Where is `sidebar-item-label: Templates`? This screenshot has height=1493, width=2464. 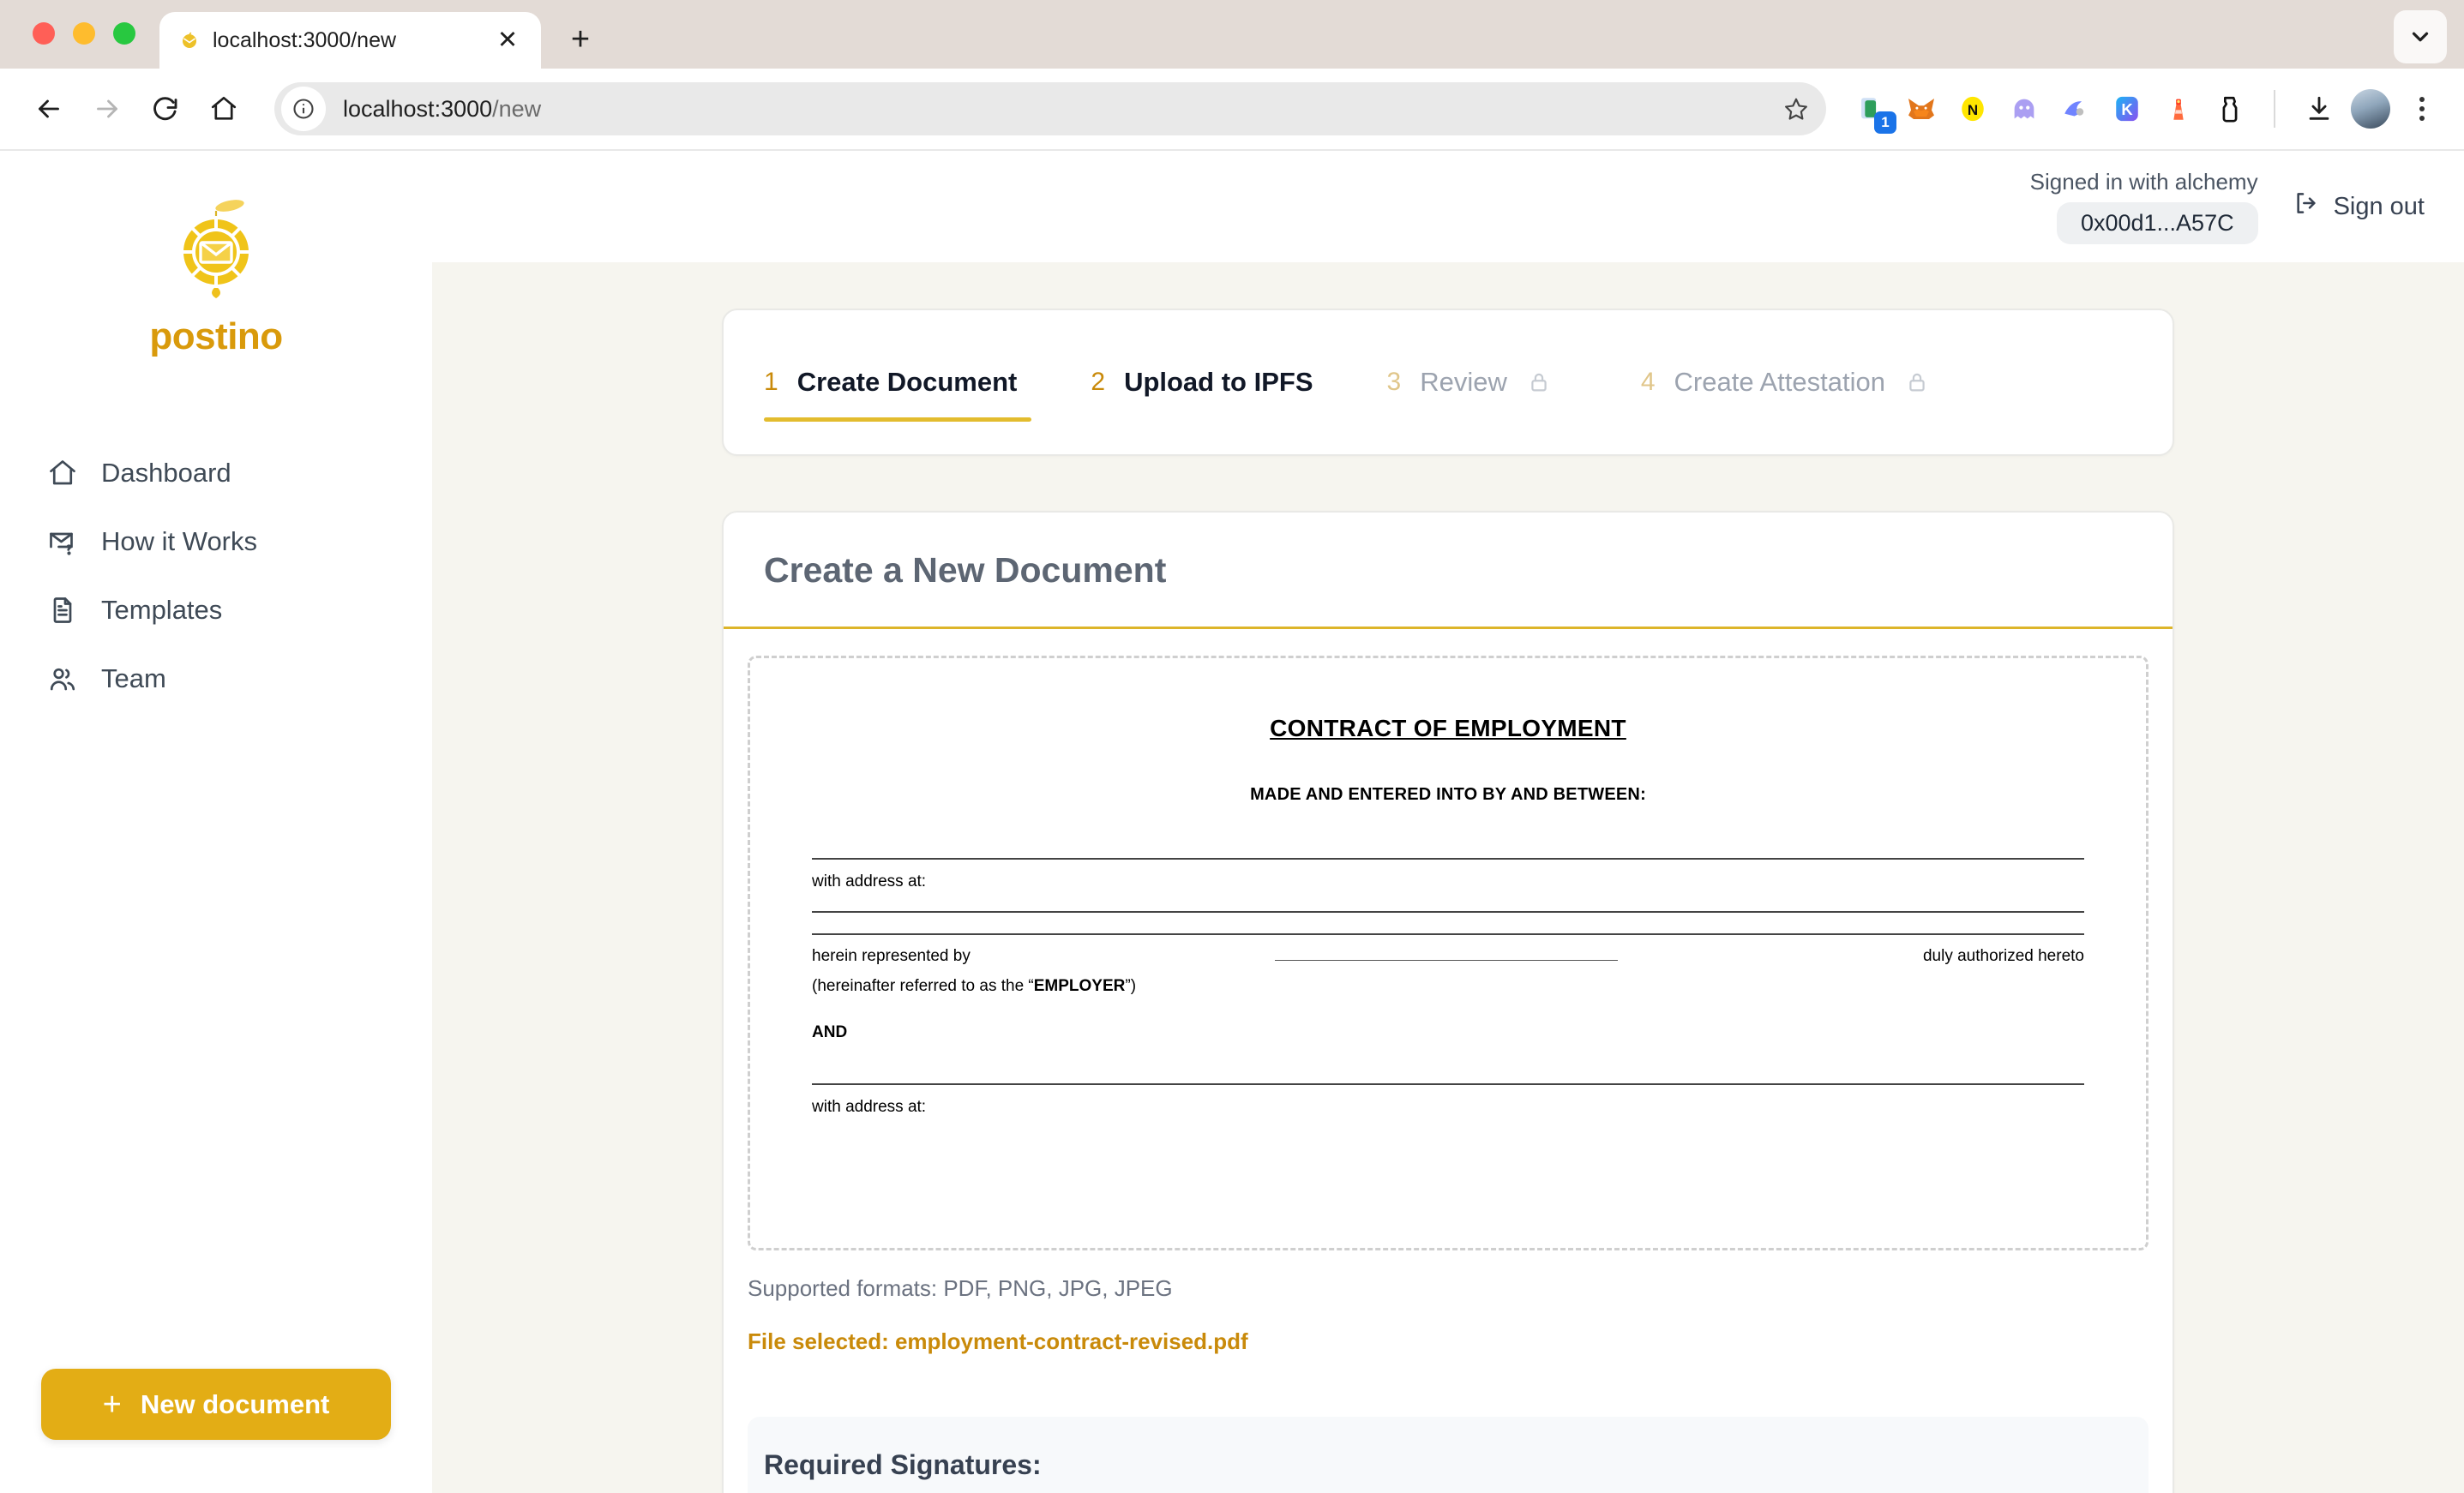
sidebar-item-label: Templates is located at coordinates (162, 610).